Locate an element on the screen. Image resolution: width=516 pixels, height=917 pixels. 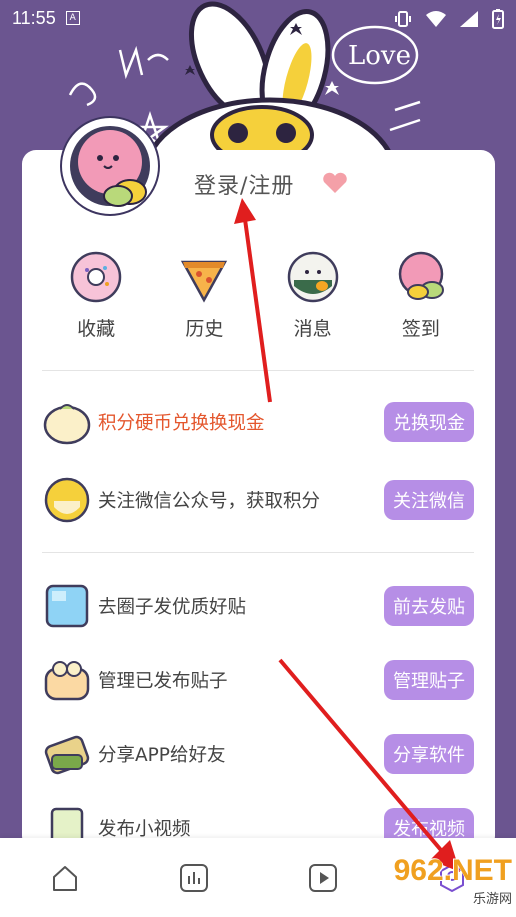
status-time: 11:55 is located at coordinates (34, 17).